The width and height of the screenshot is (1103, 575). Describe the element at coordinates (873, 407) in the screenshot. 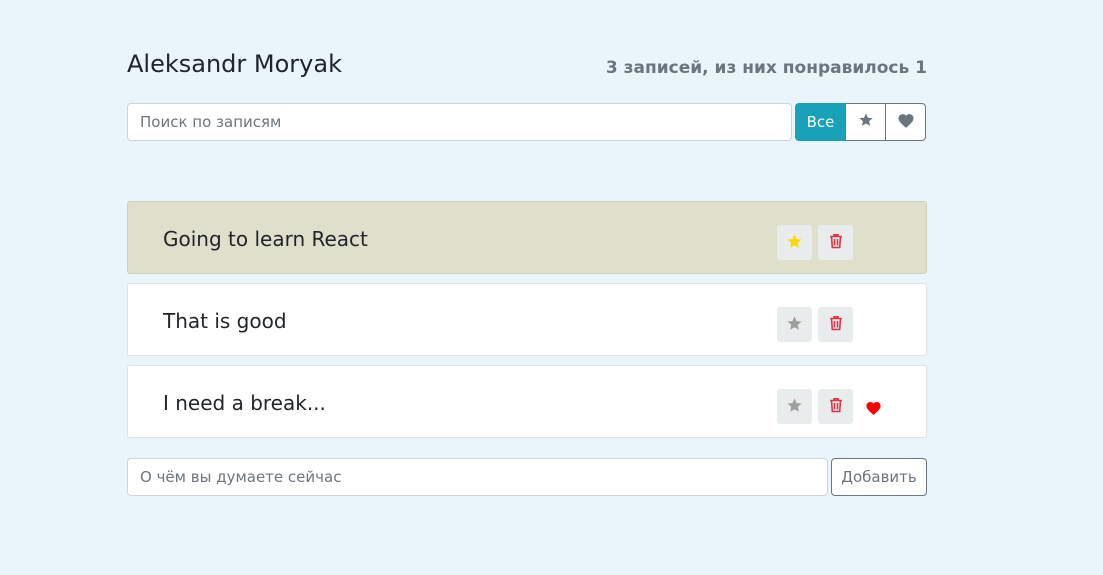

I see `liked-heart-icon` at that location.